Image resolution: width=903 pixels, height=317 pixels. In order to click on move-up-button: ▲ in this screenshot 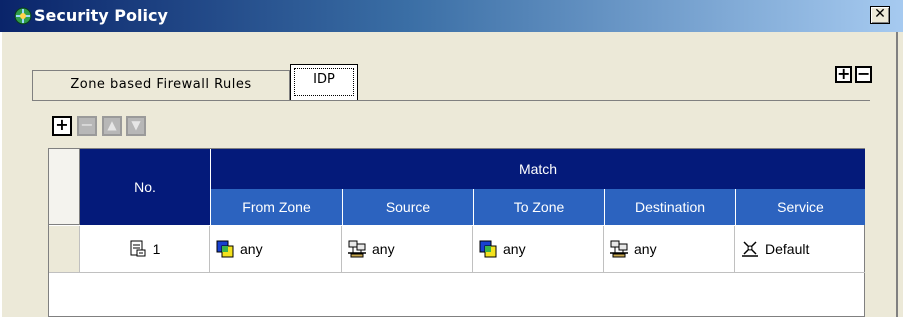, I will do `click(112, 126)`.